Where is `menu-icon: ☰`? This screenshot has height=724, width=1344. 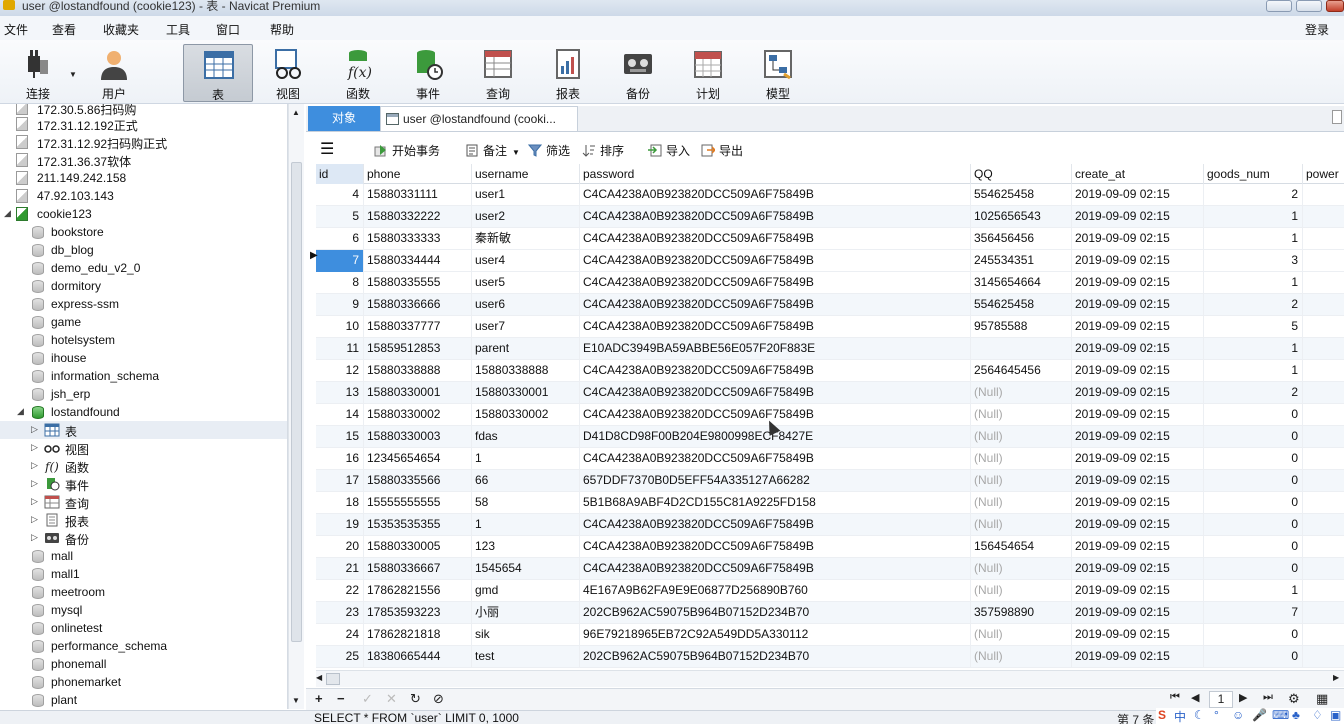 menu-icon: ☰ is located at coordinates (327, 149).